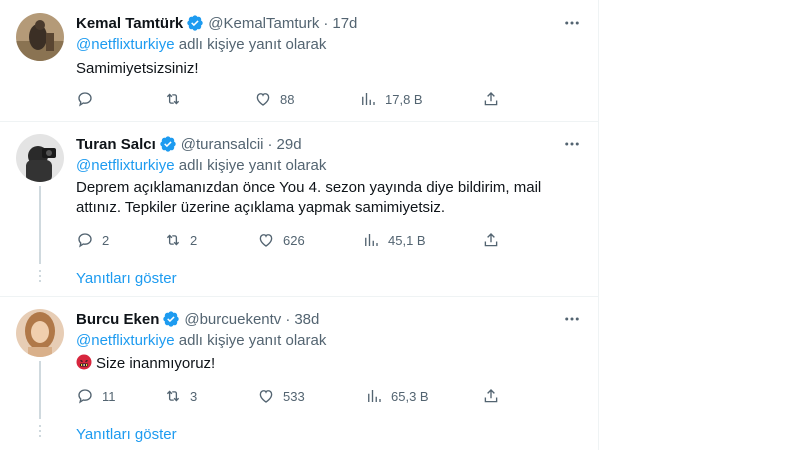 The width and height of the screenshot is (800, 450). I want to click on tweet-header: Turan Salcı @turansalcii · 29d, so click(189, 144).